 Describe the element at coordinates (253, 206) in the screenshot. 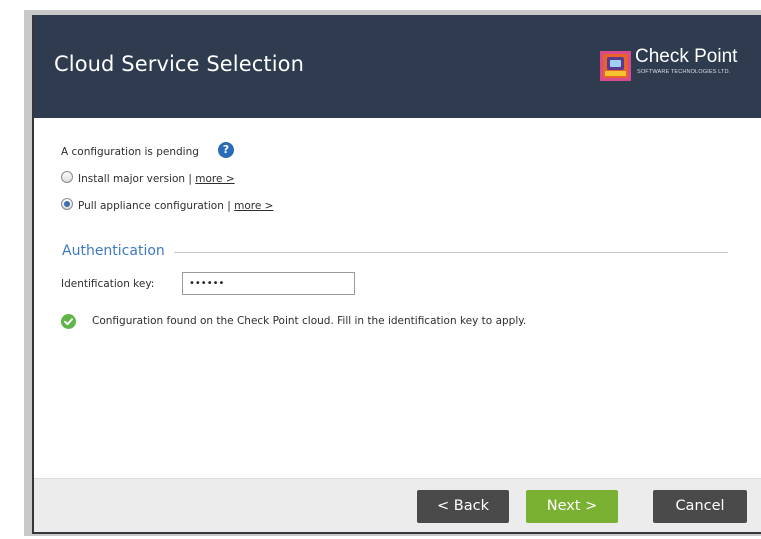

I see `pull-appliance-configuration-more-link: more >` at that location.